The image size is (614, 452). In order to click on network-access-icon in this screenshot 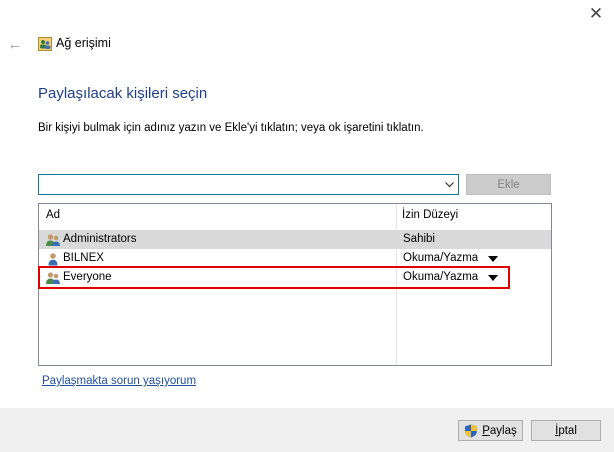, I will do `click(45, 44)`.